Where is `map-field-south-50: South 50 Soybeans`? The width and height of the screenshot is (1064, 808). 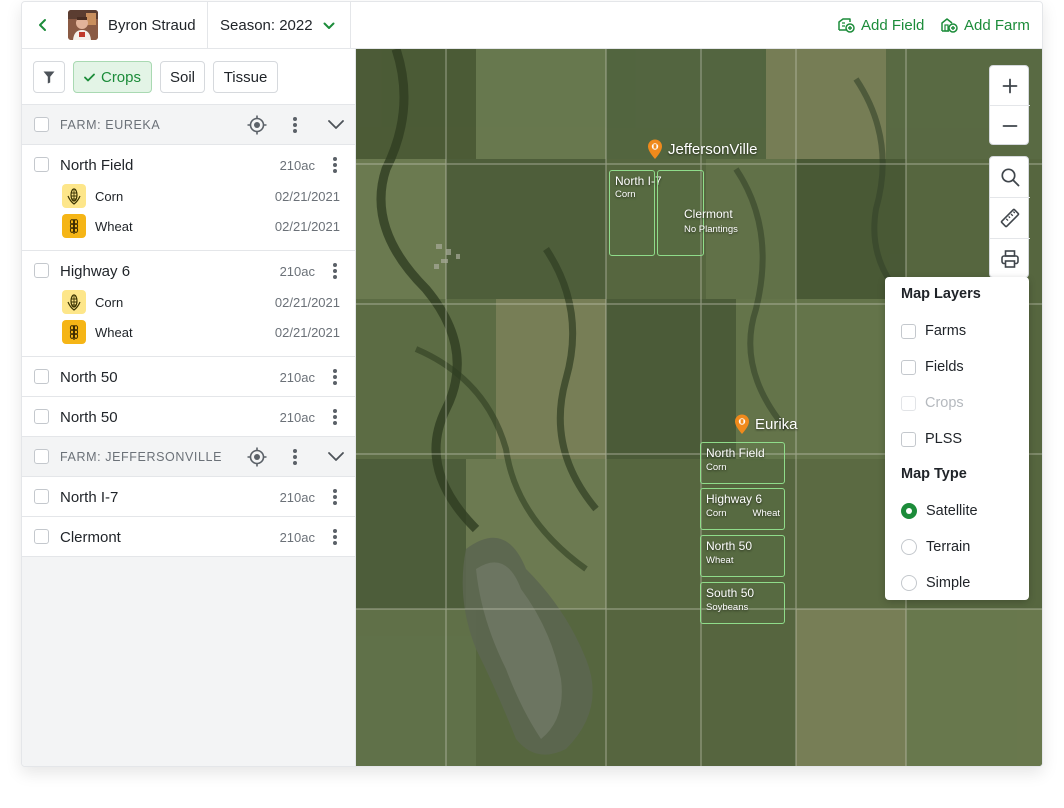
map-field-south-50: South 50 Soybeans is located at coordinates (742, 603).